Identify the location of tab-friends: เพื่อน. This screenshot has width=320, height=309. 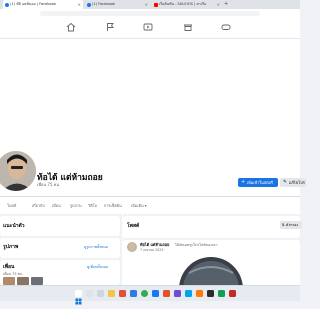
(56, 206).